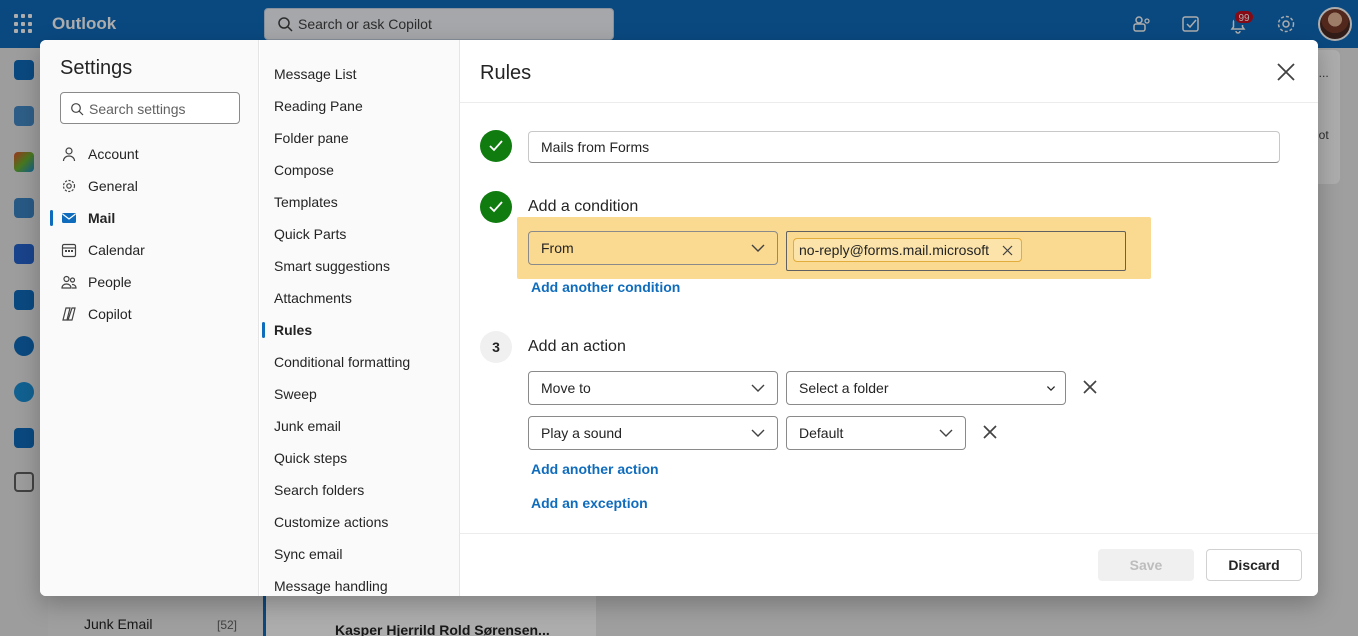  Describe the element at coordinates (496, 347) in the screenshot. I see `step-3-number: 3` at that location.